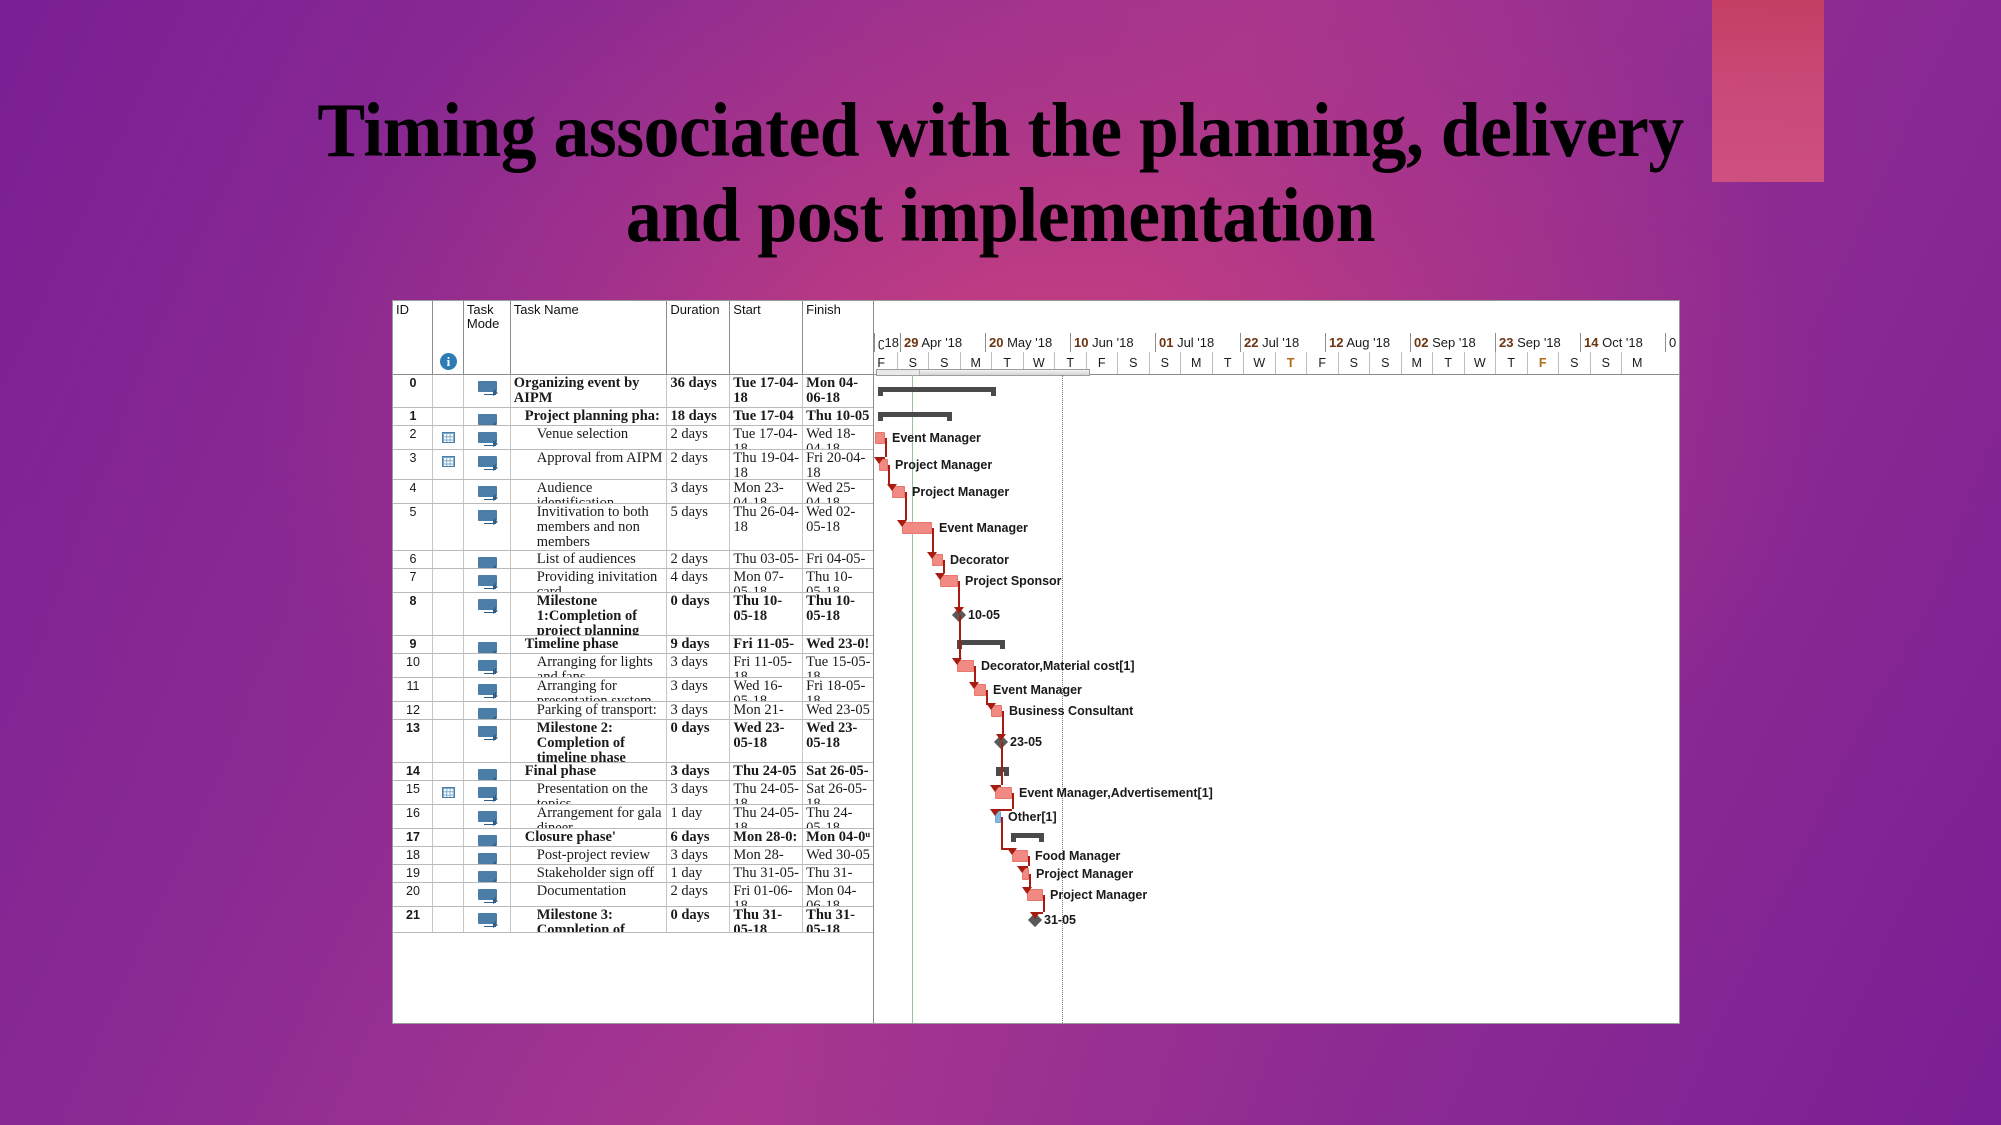 This screenshot has height=1125, width=2001. I want to click on cell-task-name: Timeline phase, so click(589, 644).